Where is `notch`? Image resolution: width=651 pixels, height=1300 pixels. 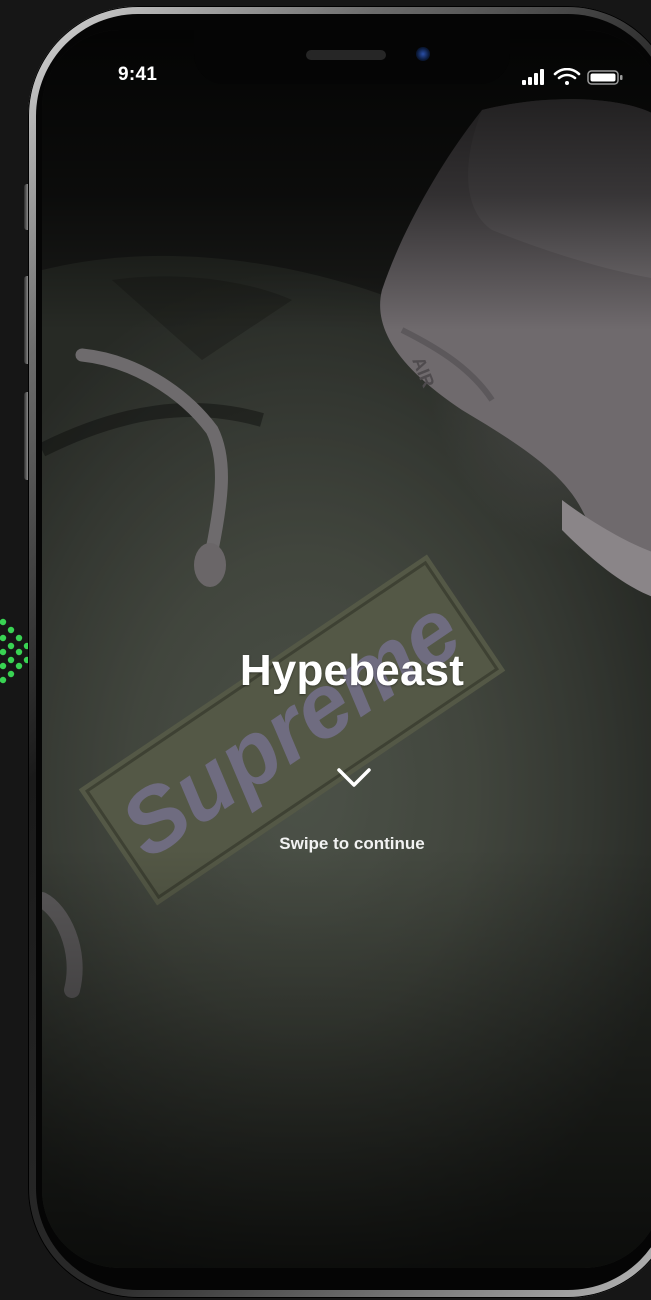
notch is located at coordinates (352, 57).